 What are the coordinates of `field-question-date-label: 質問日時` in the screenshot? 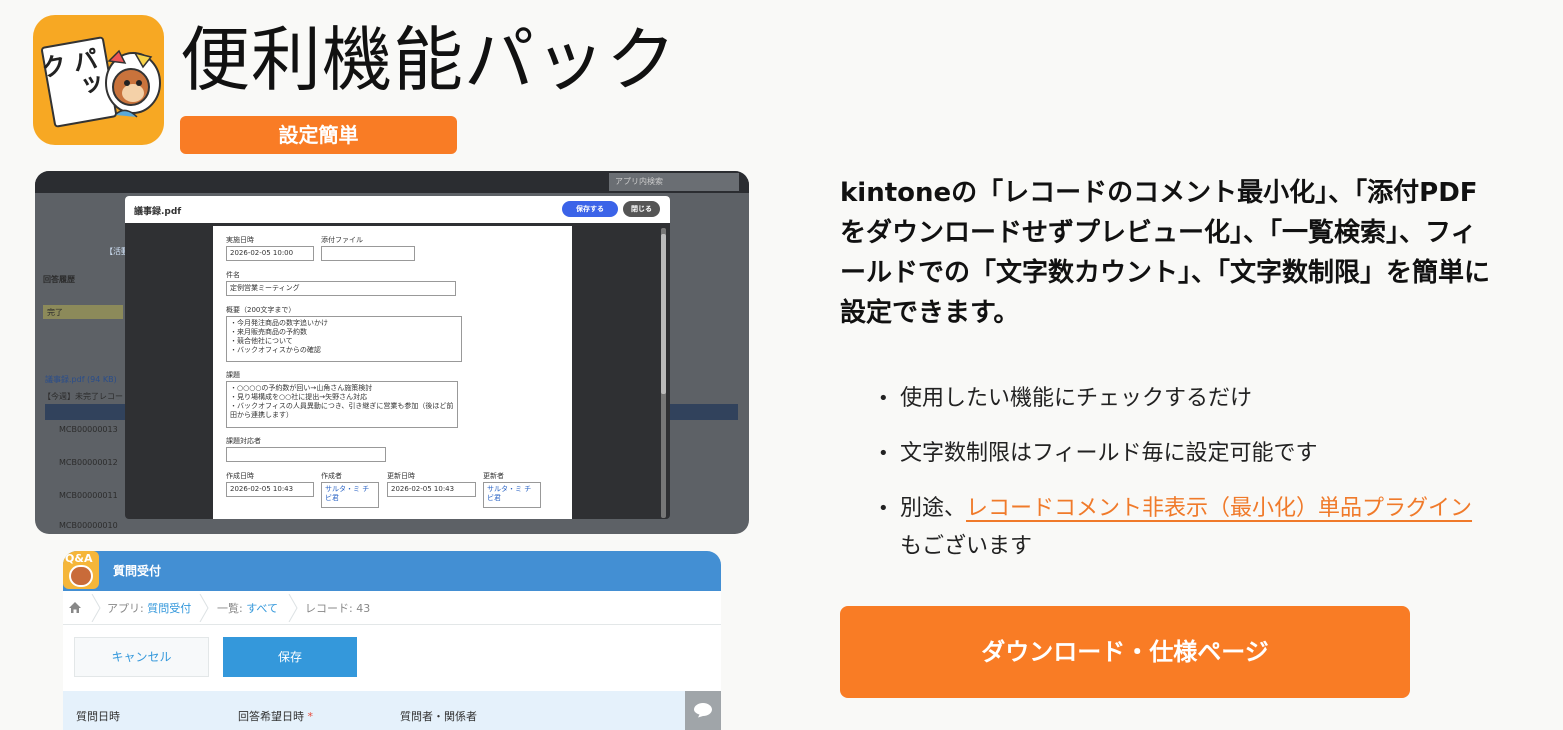 It's located at (98, 716).